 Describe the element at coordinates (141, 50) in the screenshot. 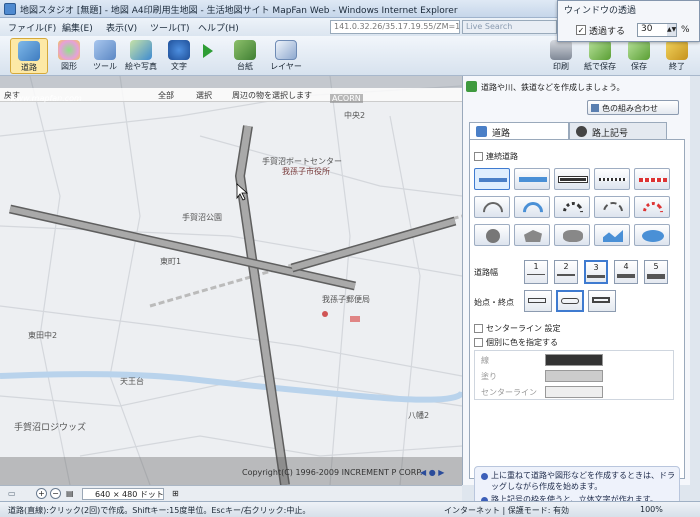

I see `photo-icon` at that location.